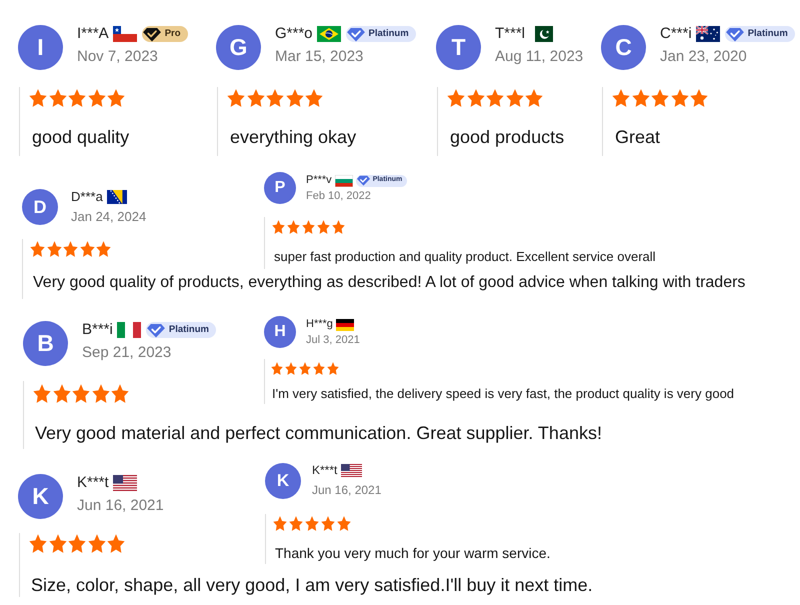 The width and height of the screenshot is (800, 605). I want to click on reviewer-name: G***o, so click(294, 34).